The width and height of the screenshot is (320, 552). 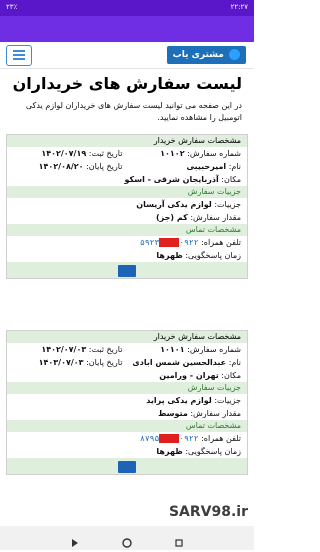 I want to click on status-time: ۲۲:۲۷, so click(x=239, y=7).